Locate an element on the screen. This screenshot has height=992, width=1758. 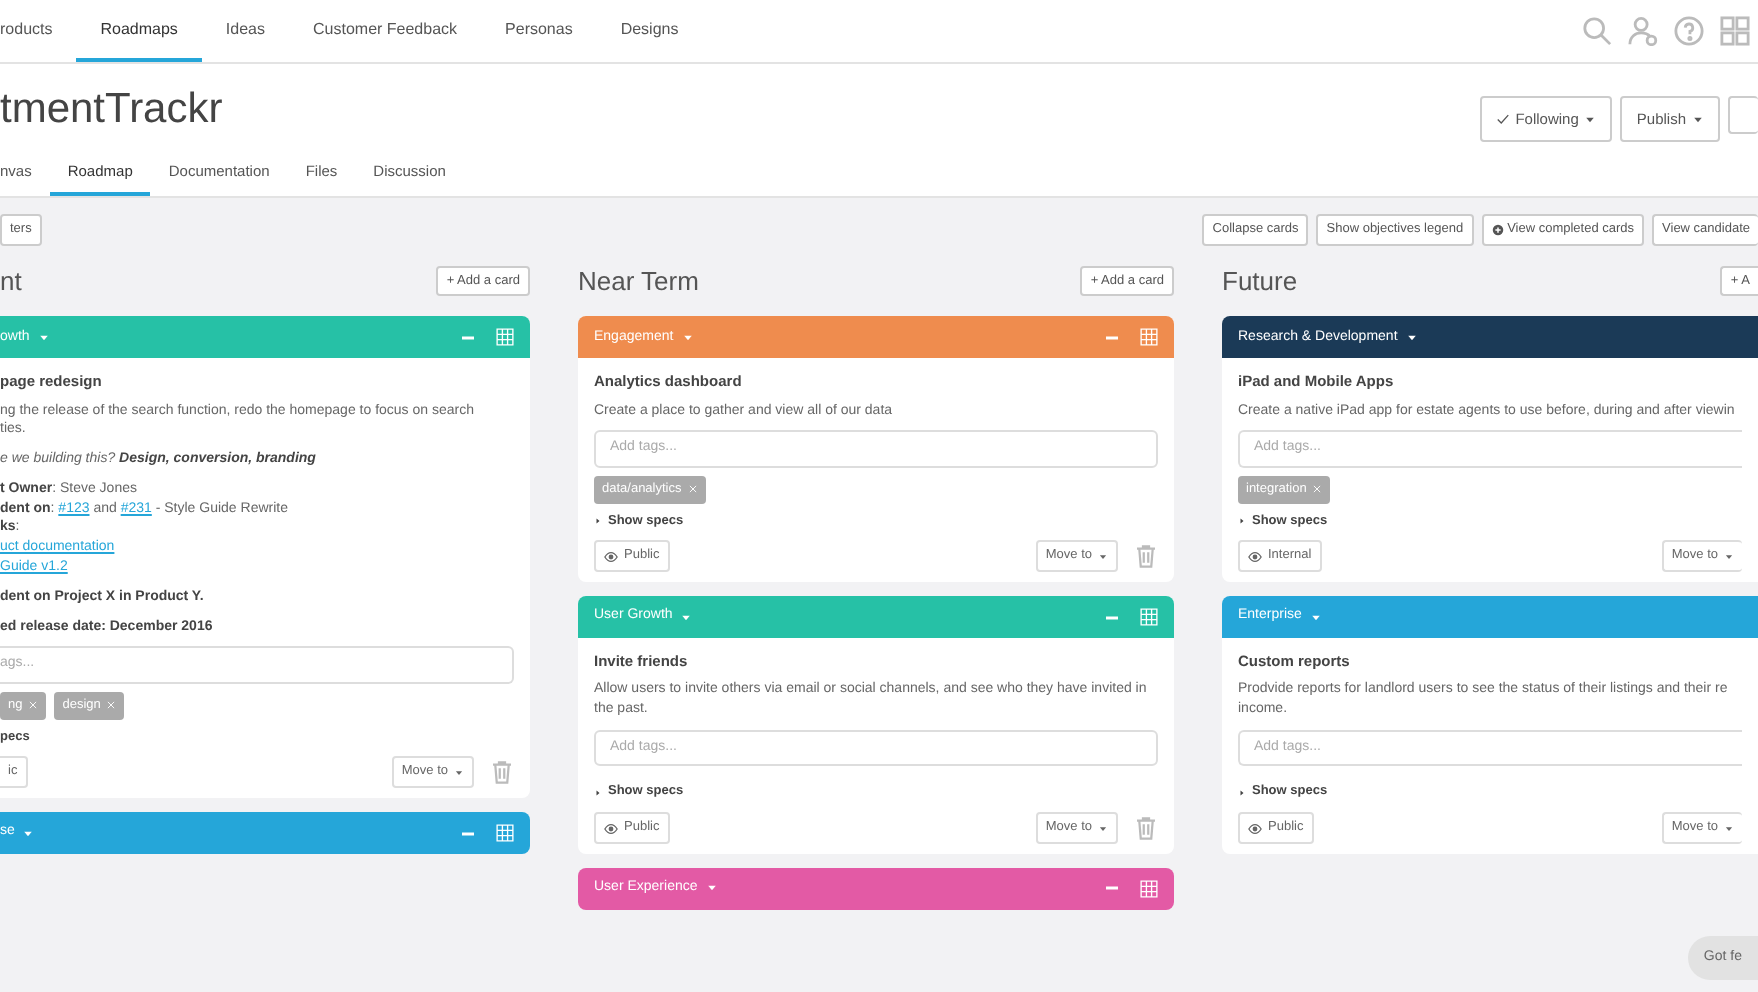
check-icon is located at coordinates (1502, 119).